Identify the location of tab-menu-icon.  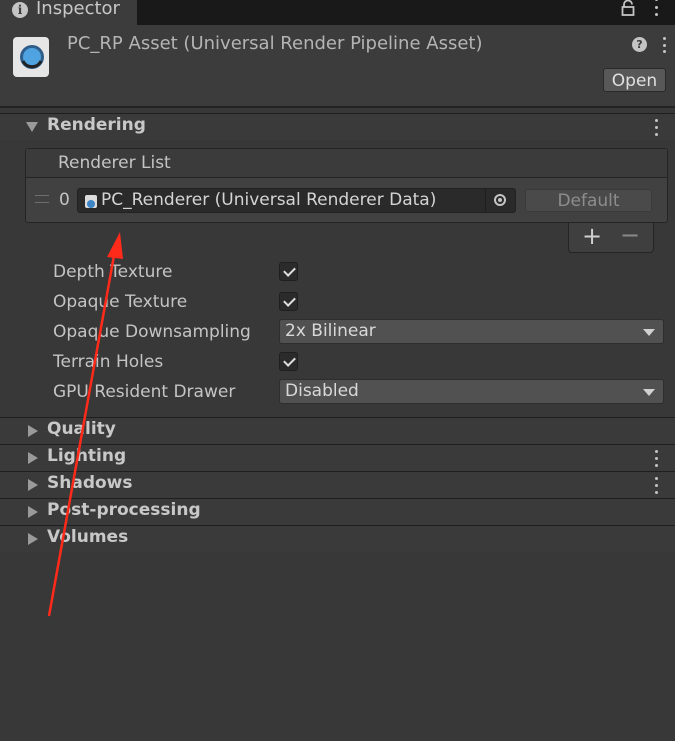
(656, 8).